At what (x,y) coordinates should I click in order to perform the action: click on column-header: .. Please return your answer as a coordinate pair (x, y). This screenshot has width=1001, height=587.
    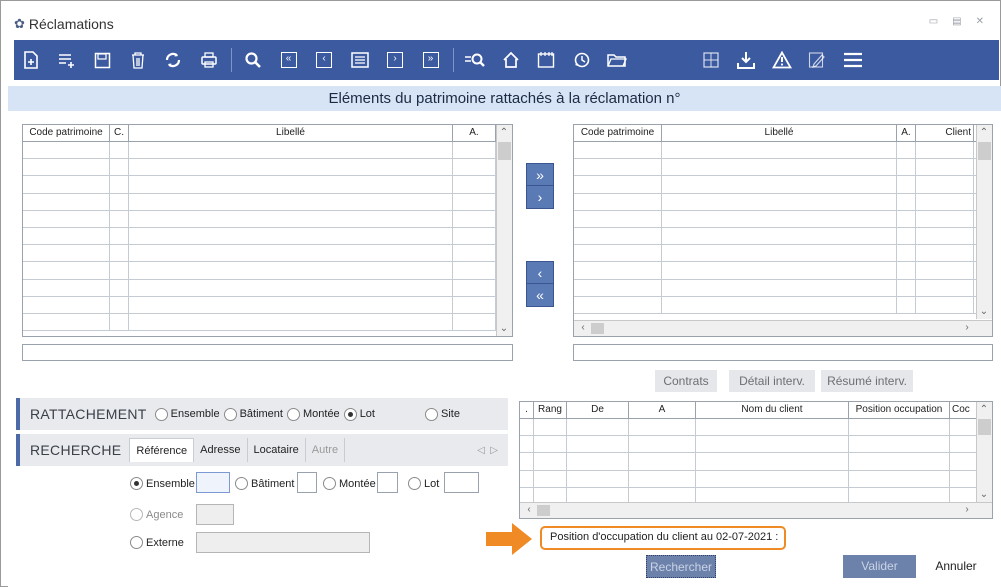
    Looking at the image, I should click on (527, 410).